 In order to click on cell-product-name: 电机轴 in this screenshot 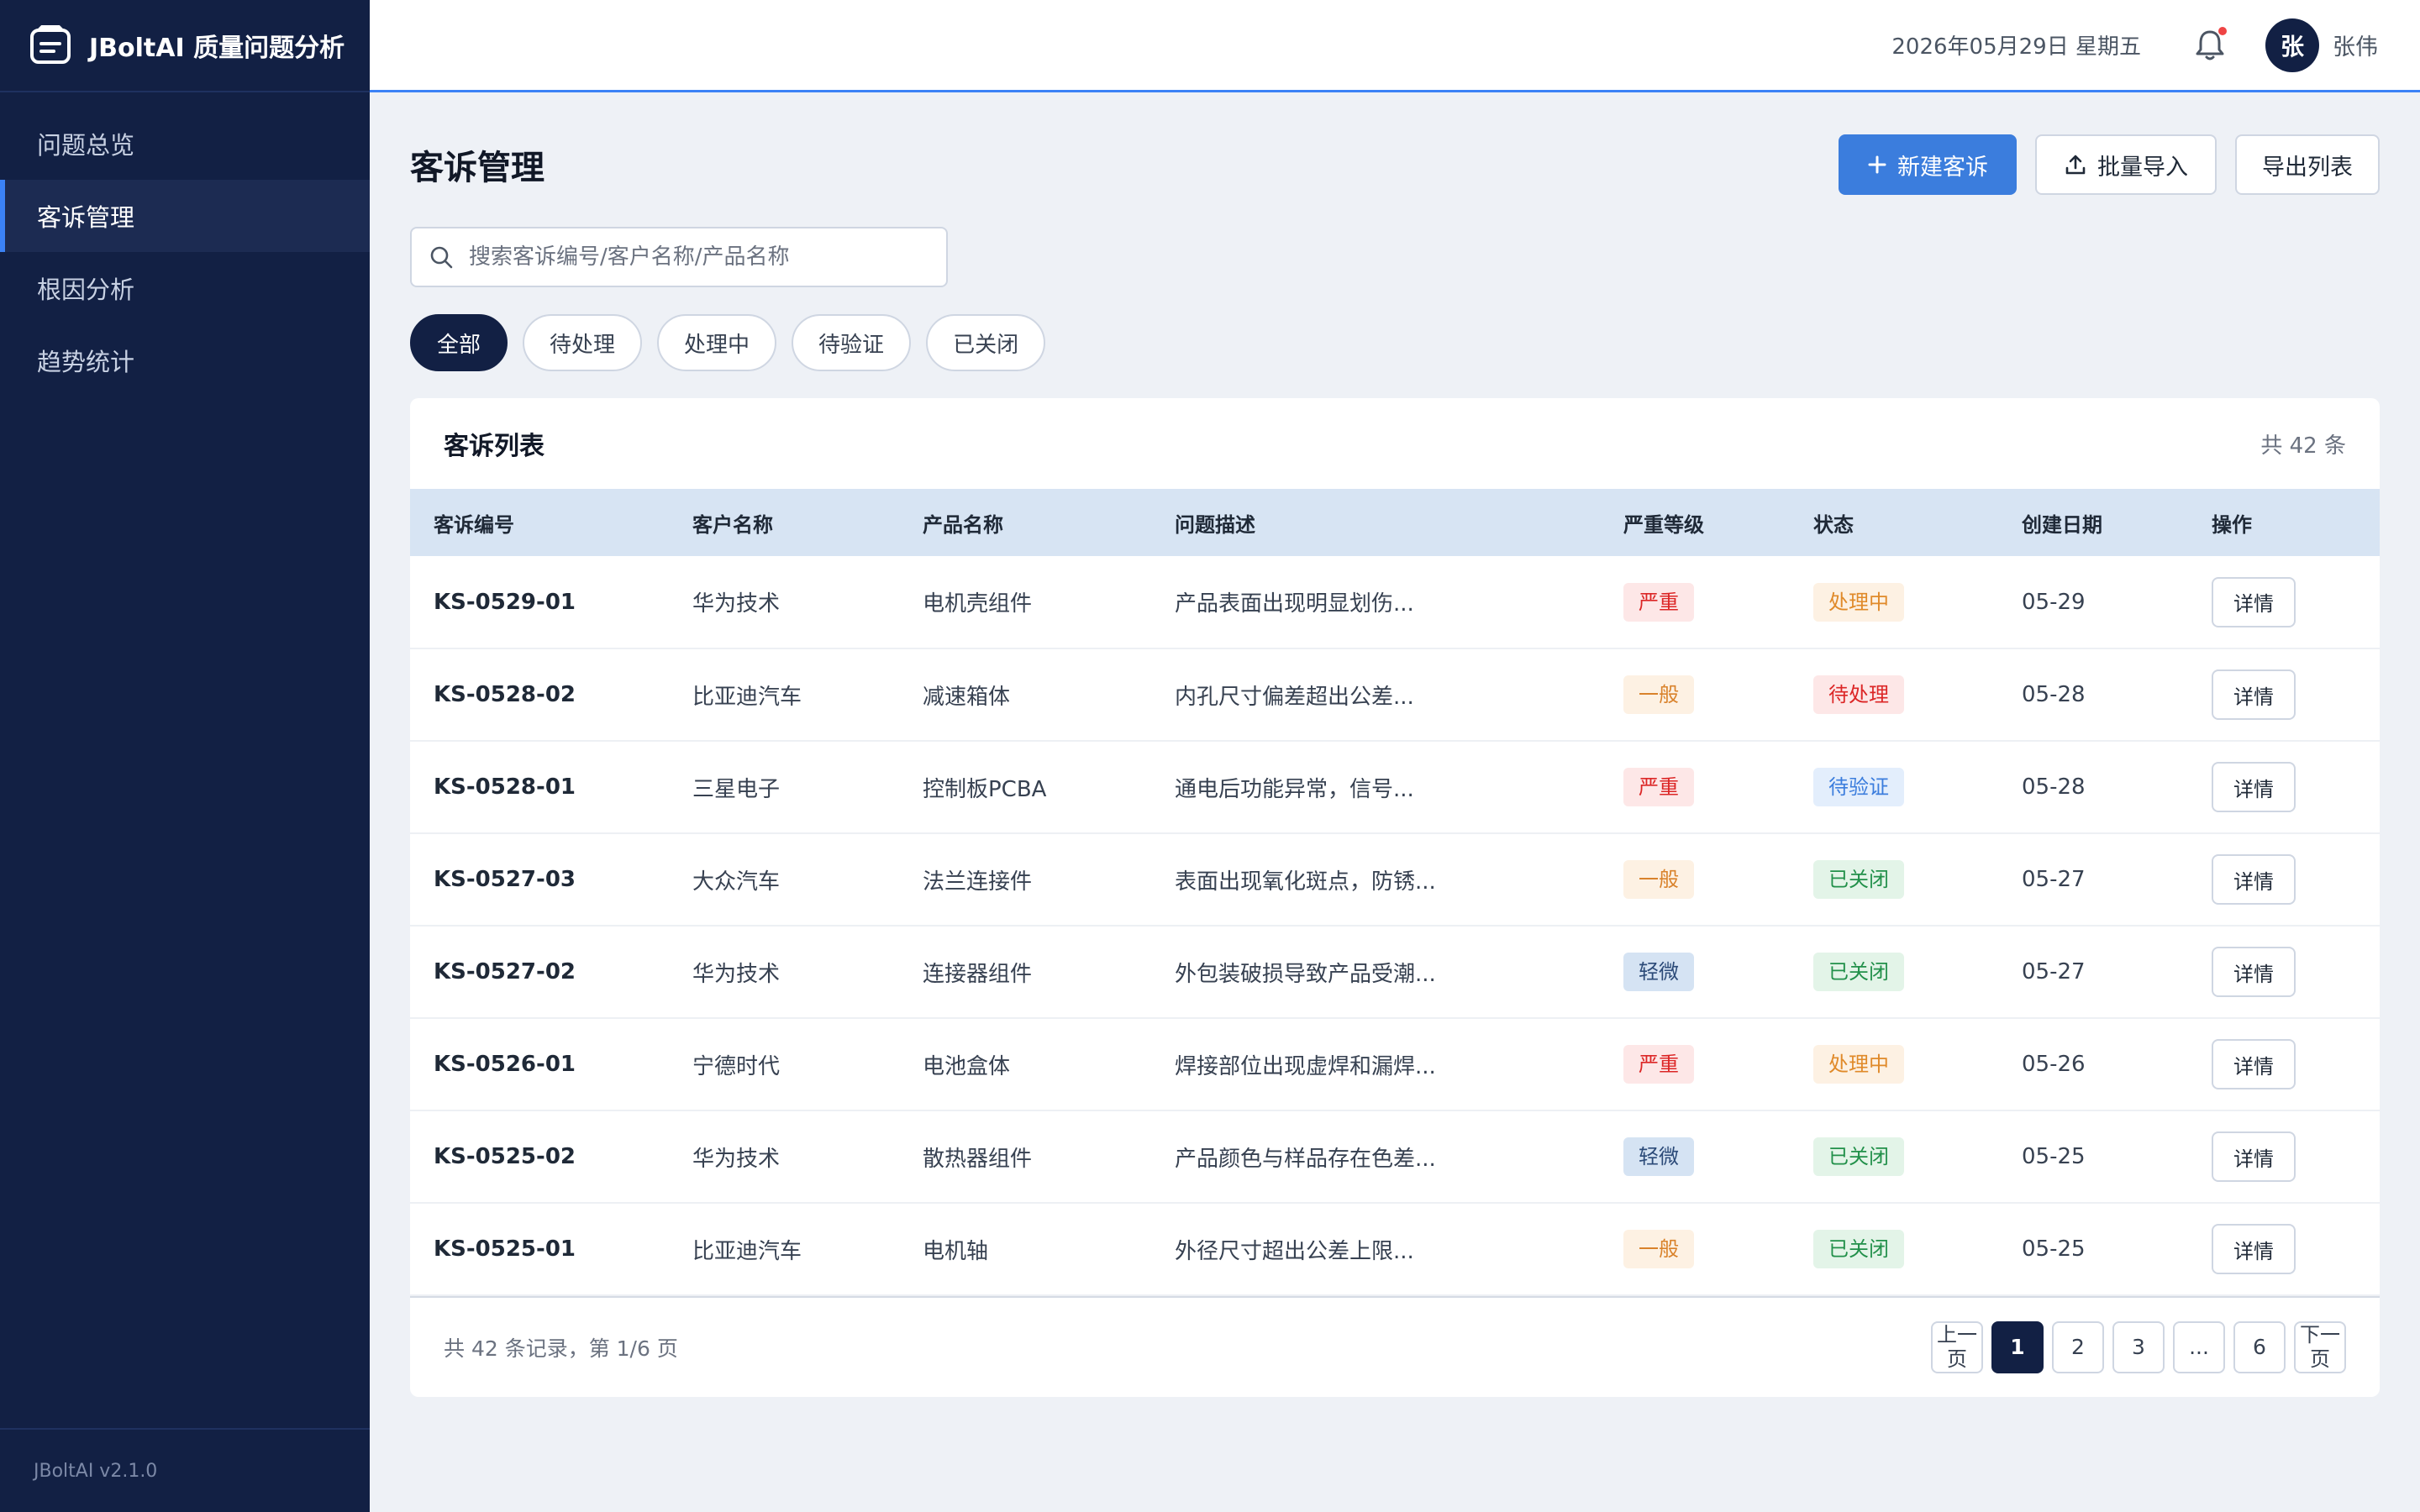, I will do `click(956, 1251)`.